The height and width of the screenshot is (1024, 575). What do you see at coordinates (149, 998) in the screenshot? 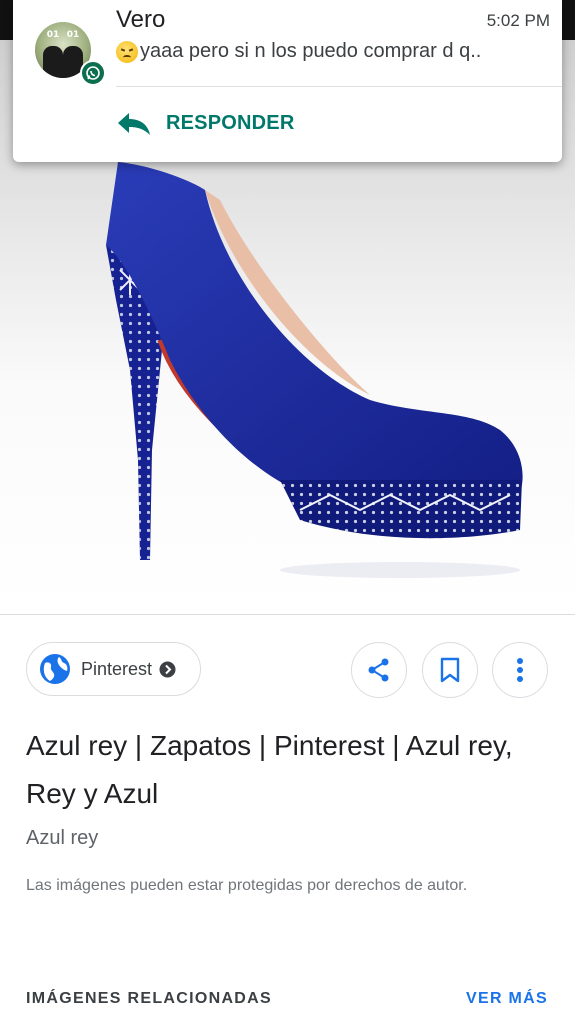
I see `related-images-heading: IMÁGENES RELACIONADAS` at bounding box center [149, 998].